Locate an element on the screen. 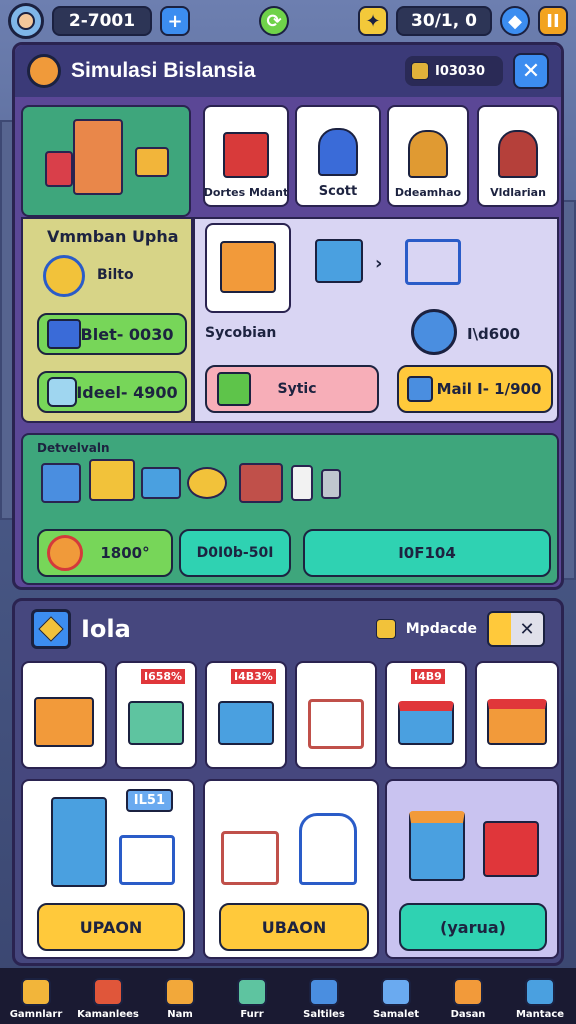  nav-item-mantace: Mantace is located at coordinates (540, 996).